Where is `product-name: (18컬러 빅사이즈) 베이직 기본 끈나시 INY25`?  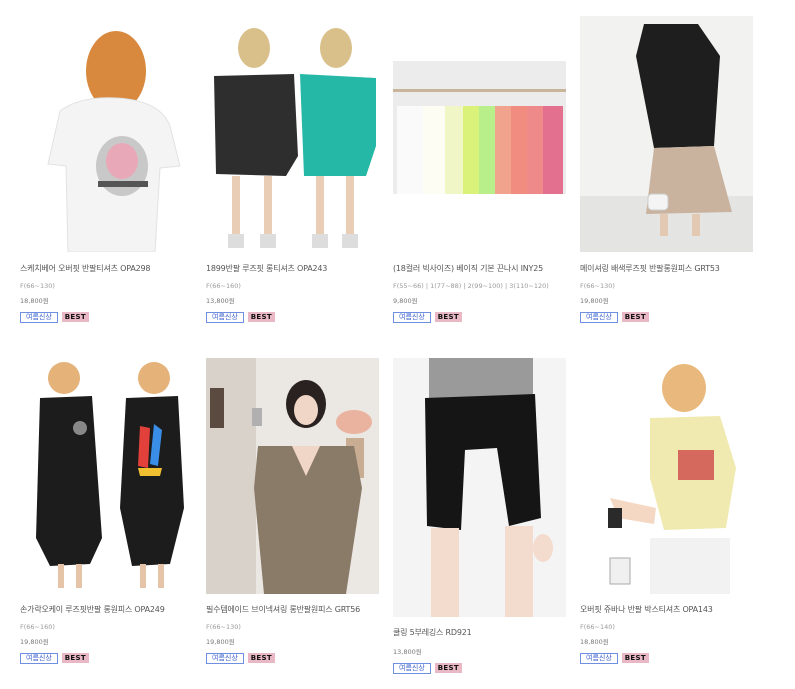
product-name: (18컬러 빅사이즈) 베이직 기본 끈나시 INY25 is located at coordinates (468, 268).